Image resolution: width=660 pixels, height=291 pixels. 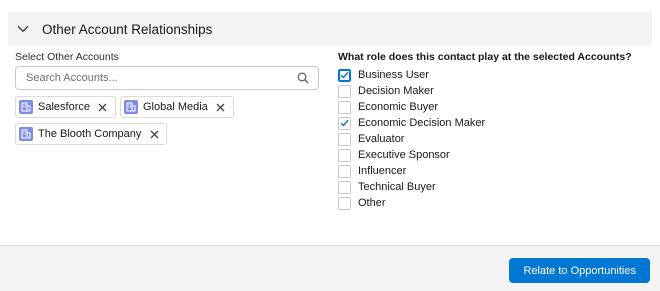 What do you see at coordinates (488, 123) in the screenshot?
I see `role-option: Economic Decision Maker` at bounding box center [488, 123].